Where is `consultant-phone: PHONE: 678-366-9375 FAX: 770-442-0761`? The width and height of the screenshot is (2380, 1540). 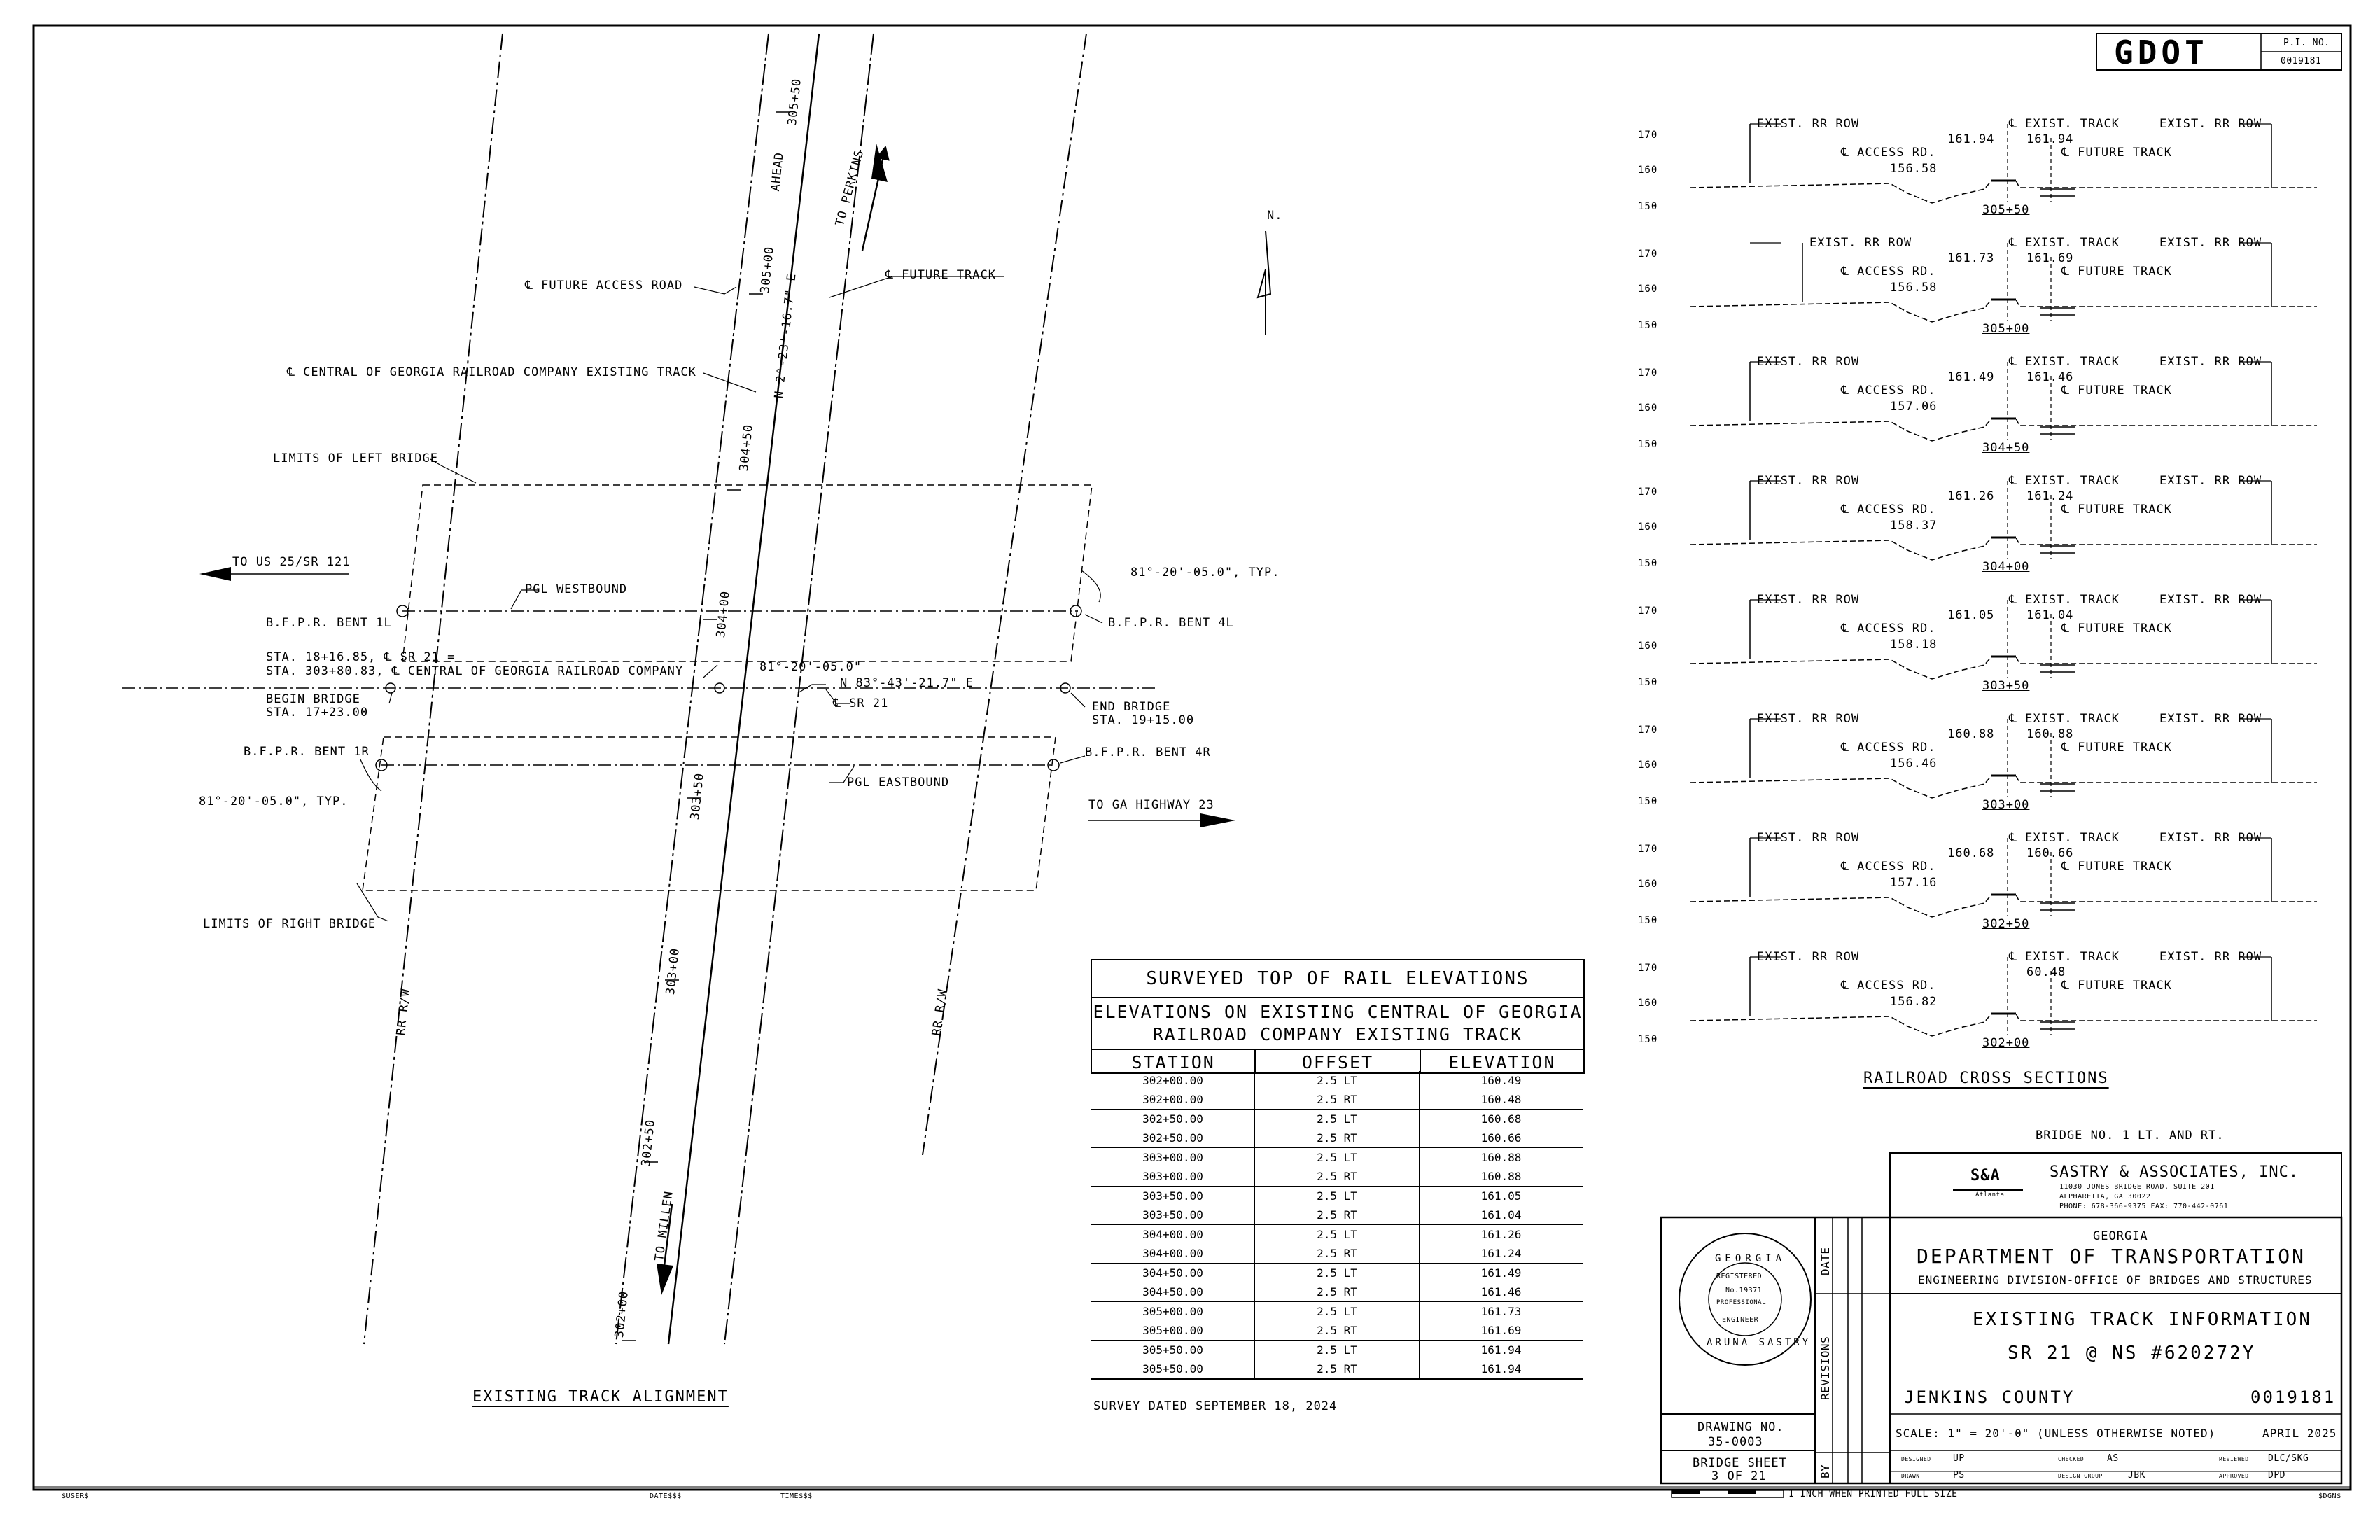
consultant-phone: PHONE: 678-366-9375 FAX: 770-442-0761 is located at coordinates (2144, 1206).